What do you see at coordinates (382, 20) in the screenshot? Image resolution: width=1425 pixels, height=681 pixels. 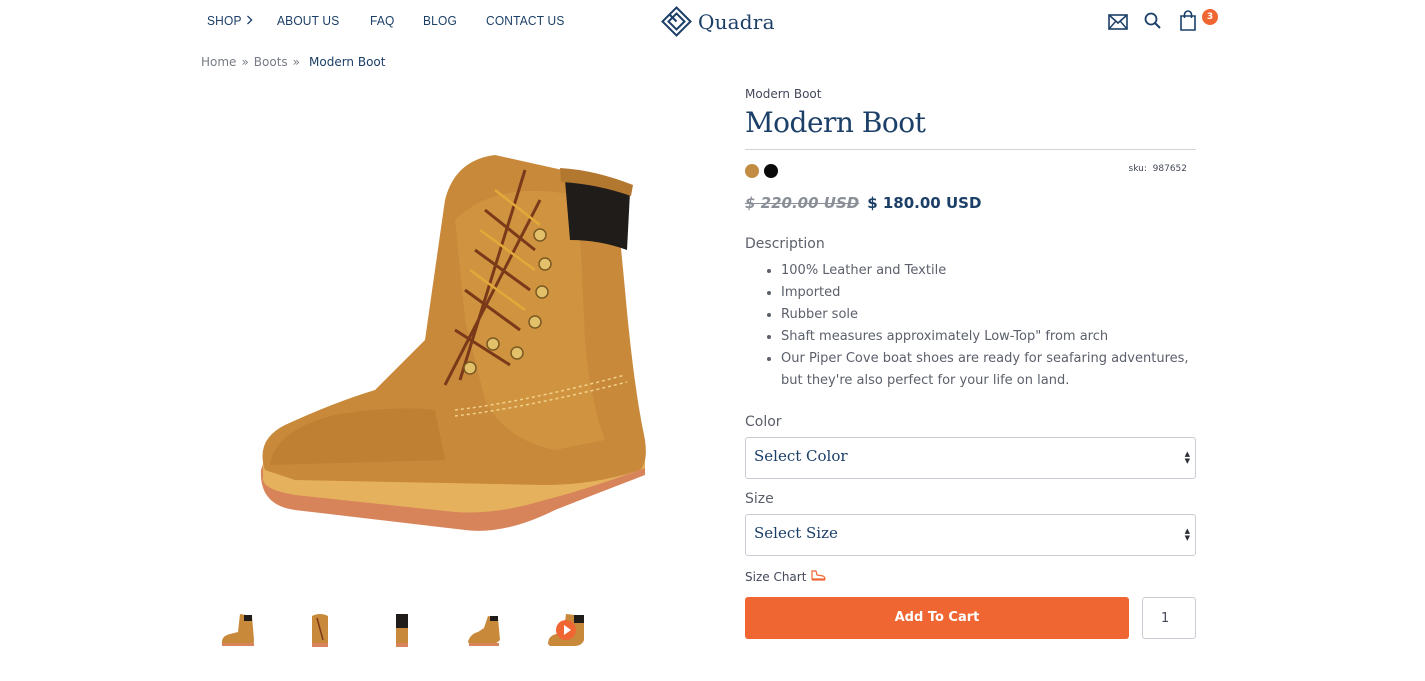 I see `nav-faq: FAQ` at bounding box center [382, 20].